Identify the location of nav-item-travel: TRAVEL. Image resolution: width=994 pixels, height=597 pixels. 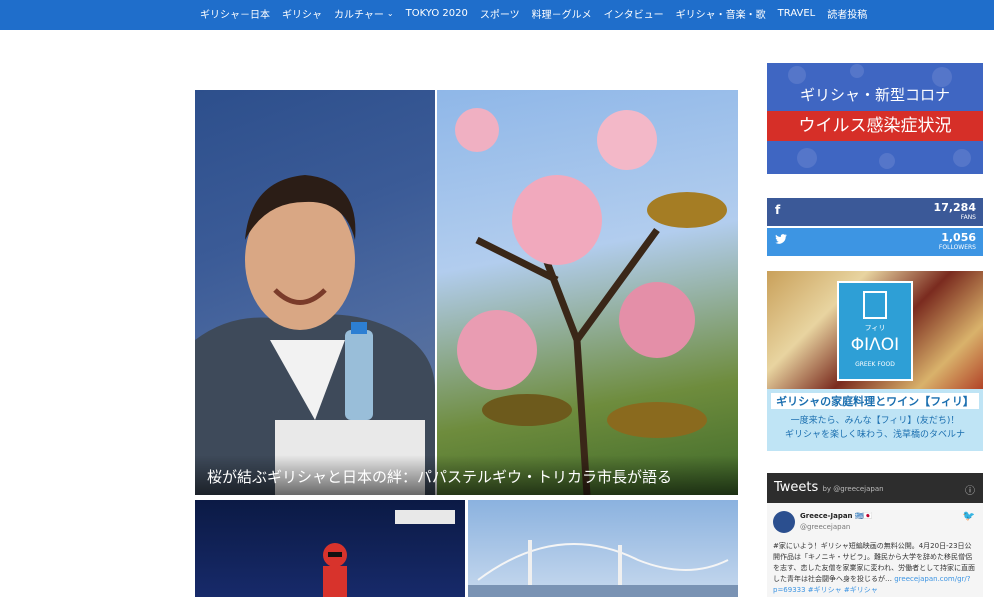
(797, 13).